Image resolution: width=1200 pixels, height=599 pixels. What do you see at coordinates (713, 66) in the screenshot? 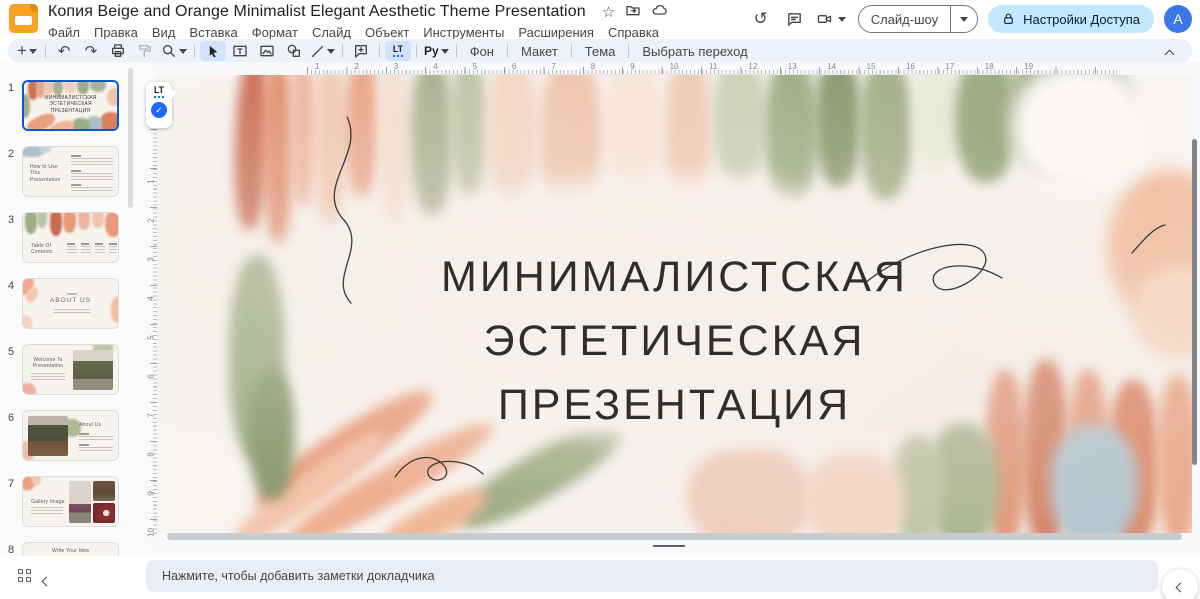
I see `ruler-mark: 11` at bounding box center [713, 66].